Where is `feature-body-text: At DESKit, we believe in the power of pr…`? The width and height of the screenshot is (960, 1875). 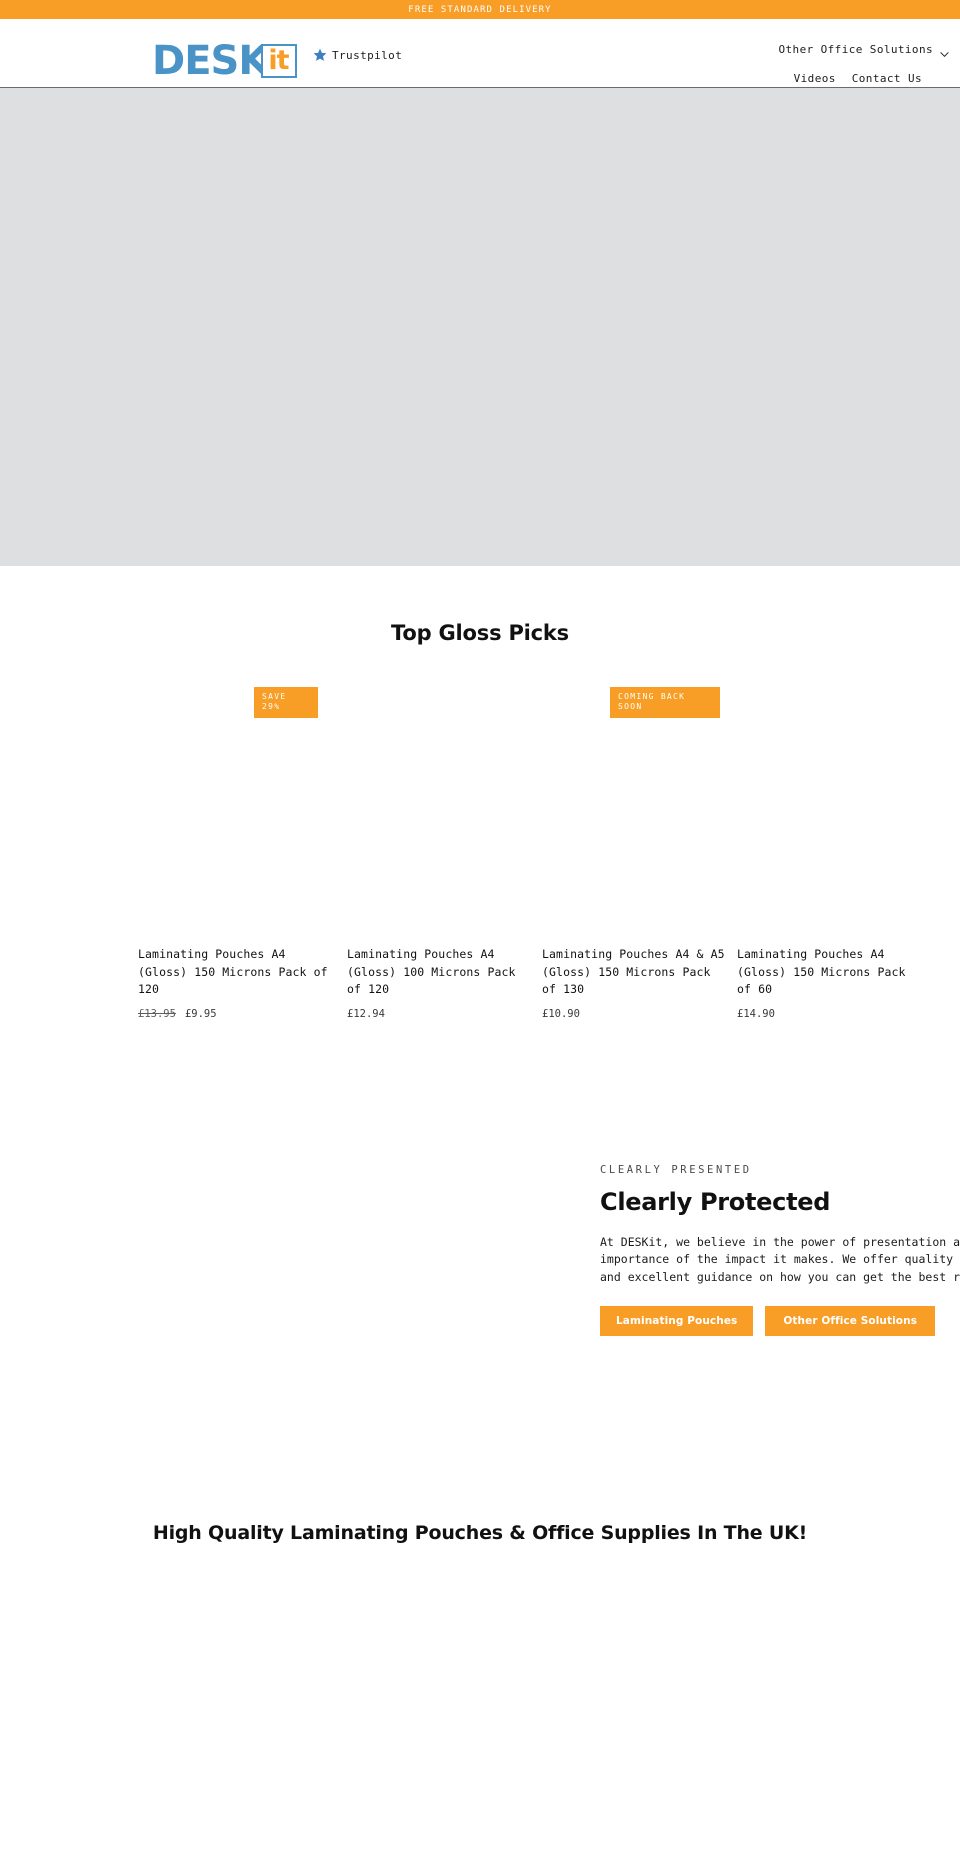
feature-body-text: At DESKit, we believe in the power of pr… is located at coordinates (780, 1259).